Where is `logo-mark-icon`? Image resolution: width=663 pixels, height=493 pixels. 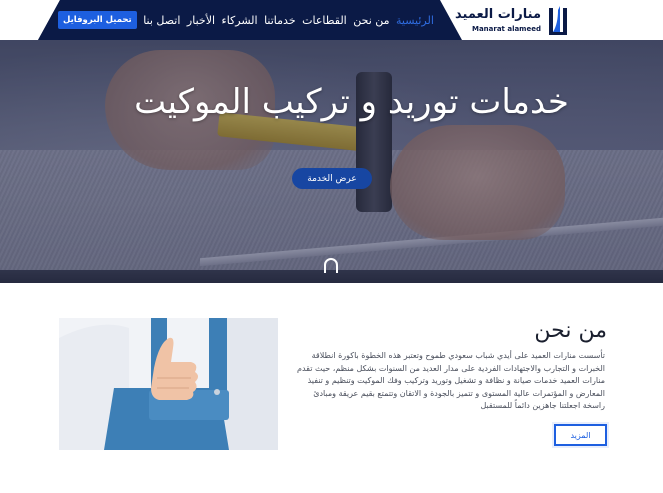 logo-mark-icon is located at coordinates (558, 20).